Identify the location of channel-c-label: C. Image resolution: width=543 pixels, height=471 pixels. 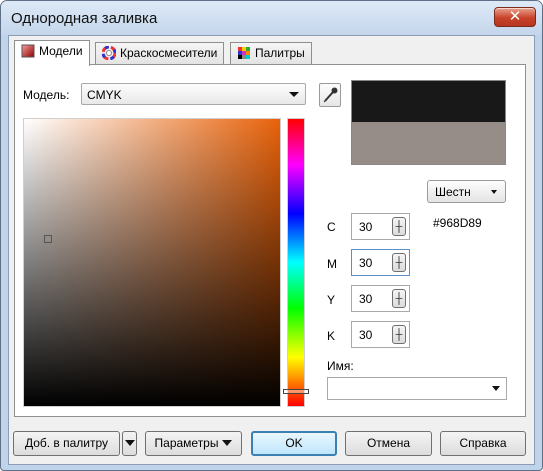
(331, 227).